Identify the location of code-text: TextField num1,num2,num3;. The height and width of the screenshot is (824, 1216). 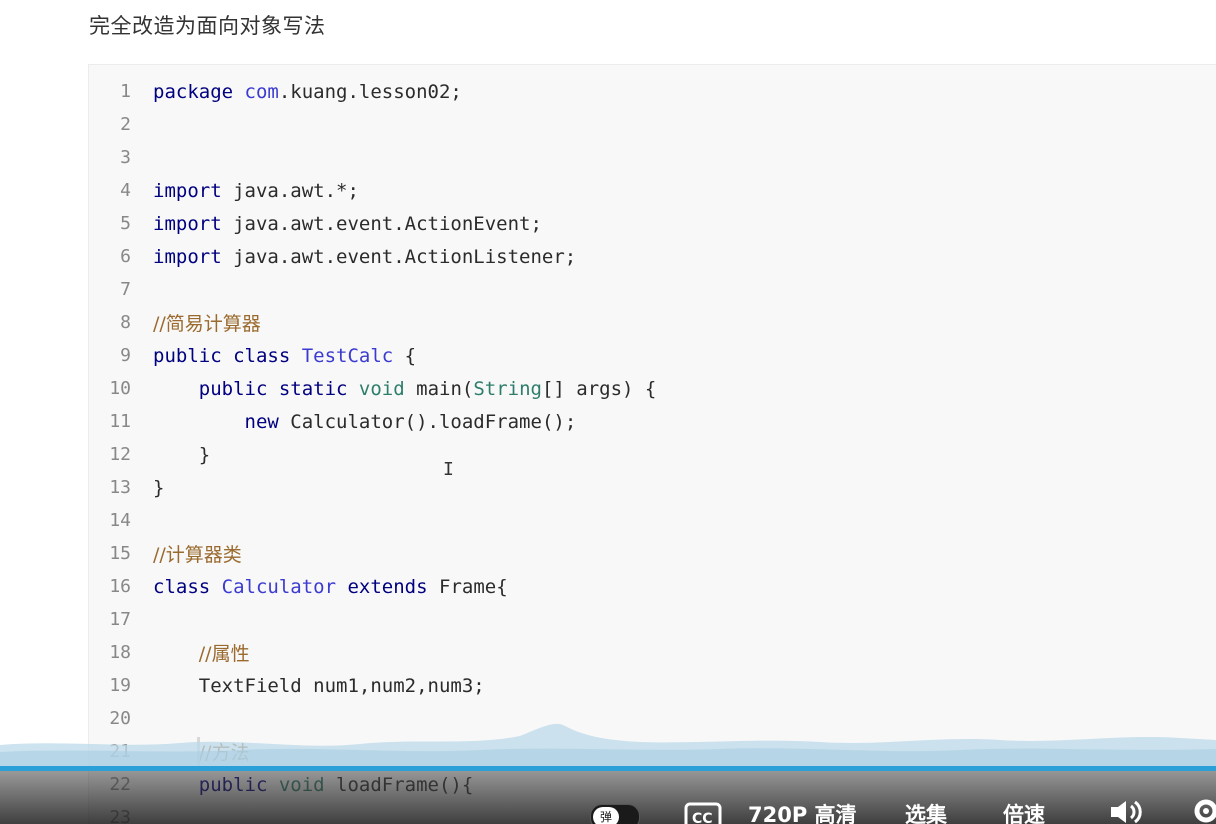
(319, 686).